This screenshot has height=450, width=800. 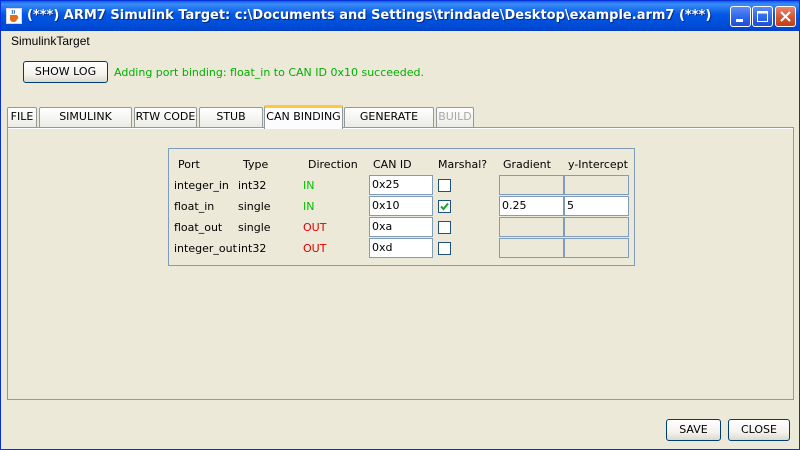 What do you see at coordinates (531, 248) in the screenshot?
I see `row-3-gradient-input` at bounding box center [531, 248].